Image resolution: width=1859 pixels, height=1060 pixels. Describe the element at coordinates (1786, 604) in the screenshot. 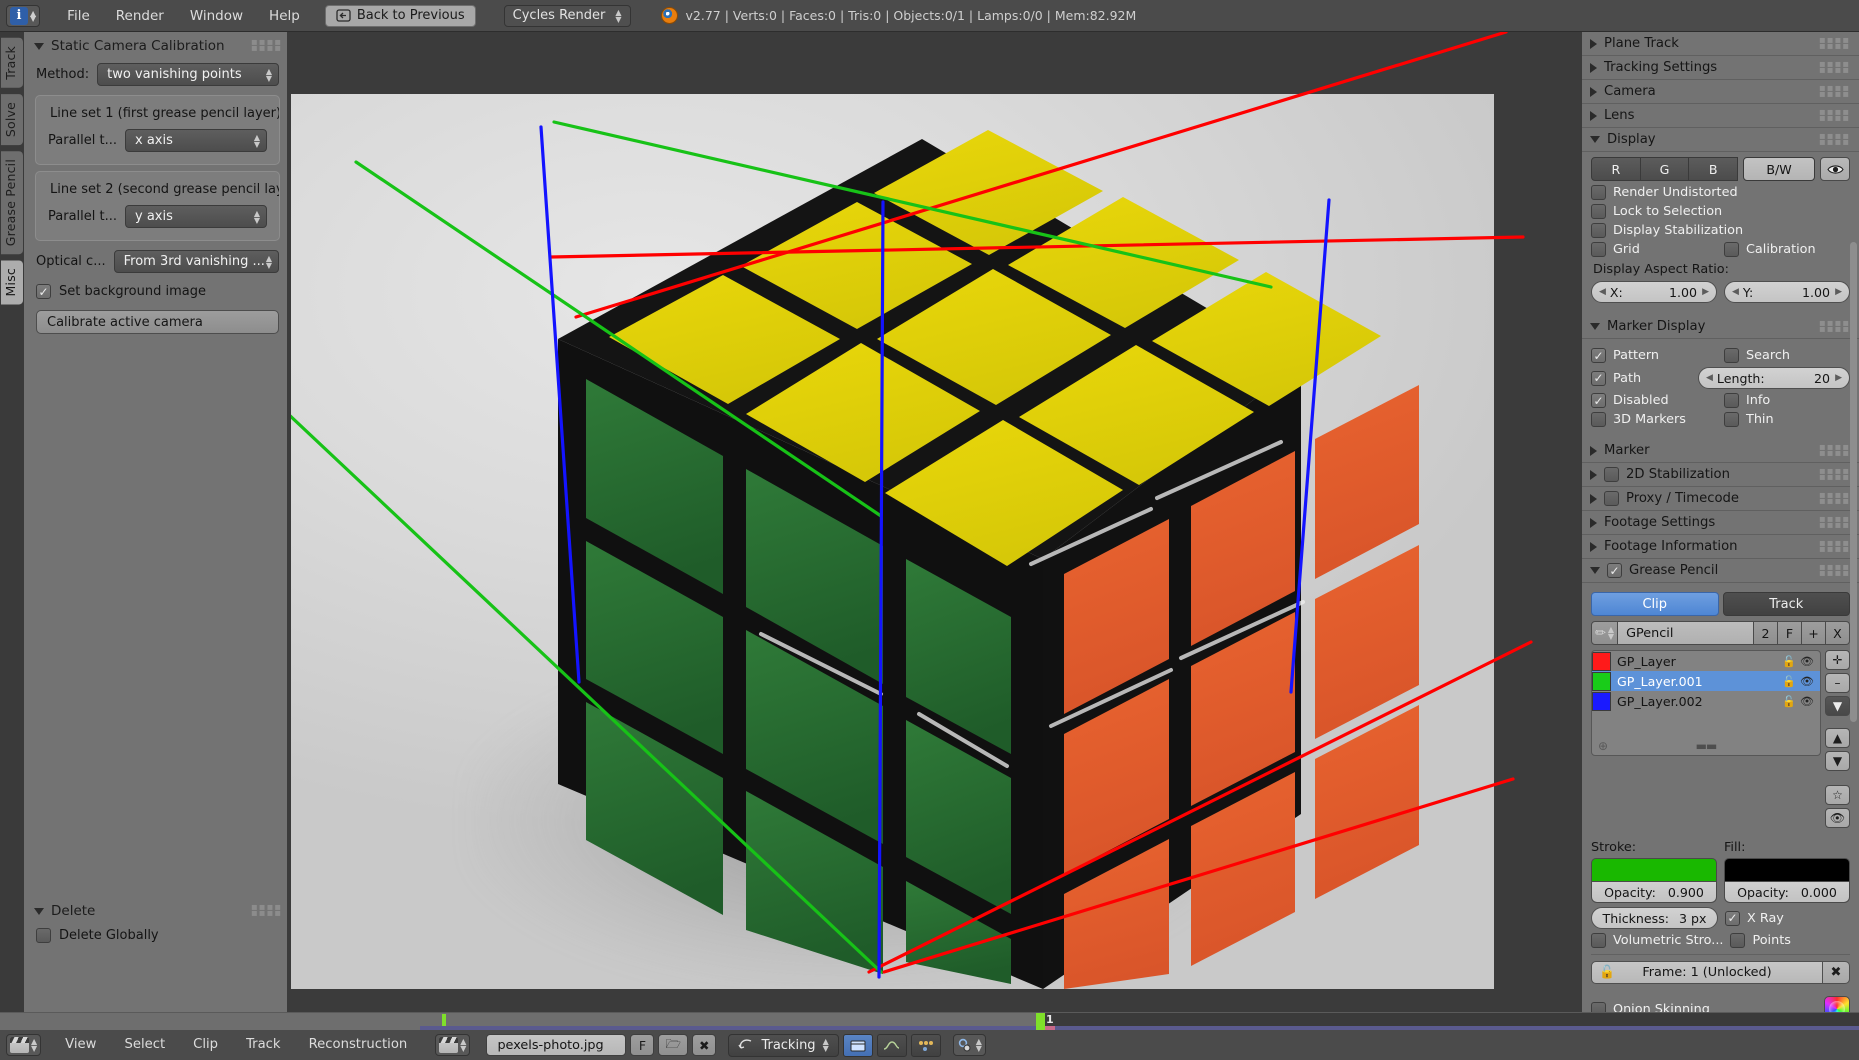

I see `gp-source-tab-track: Track` at that location.